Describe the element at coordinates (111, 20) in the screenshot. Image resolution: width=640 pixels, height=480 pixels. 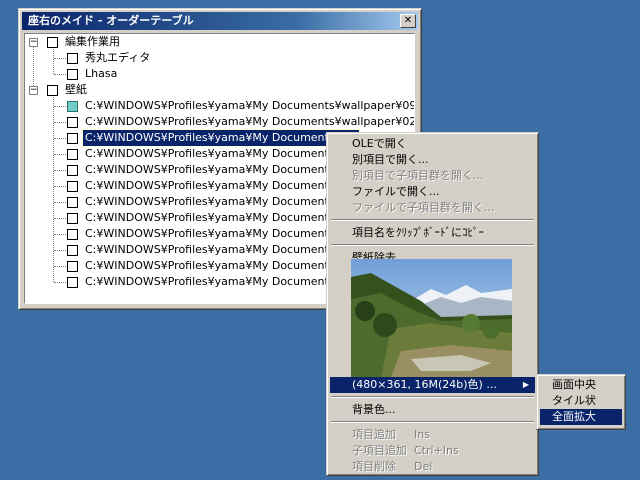
I see `window-title: 座右のメイド - オーダーテーブル` at that location.